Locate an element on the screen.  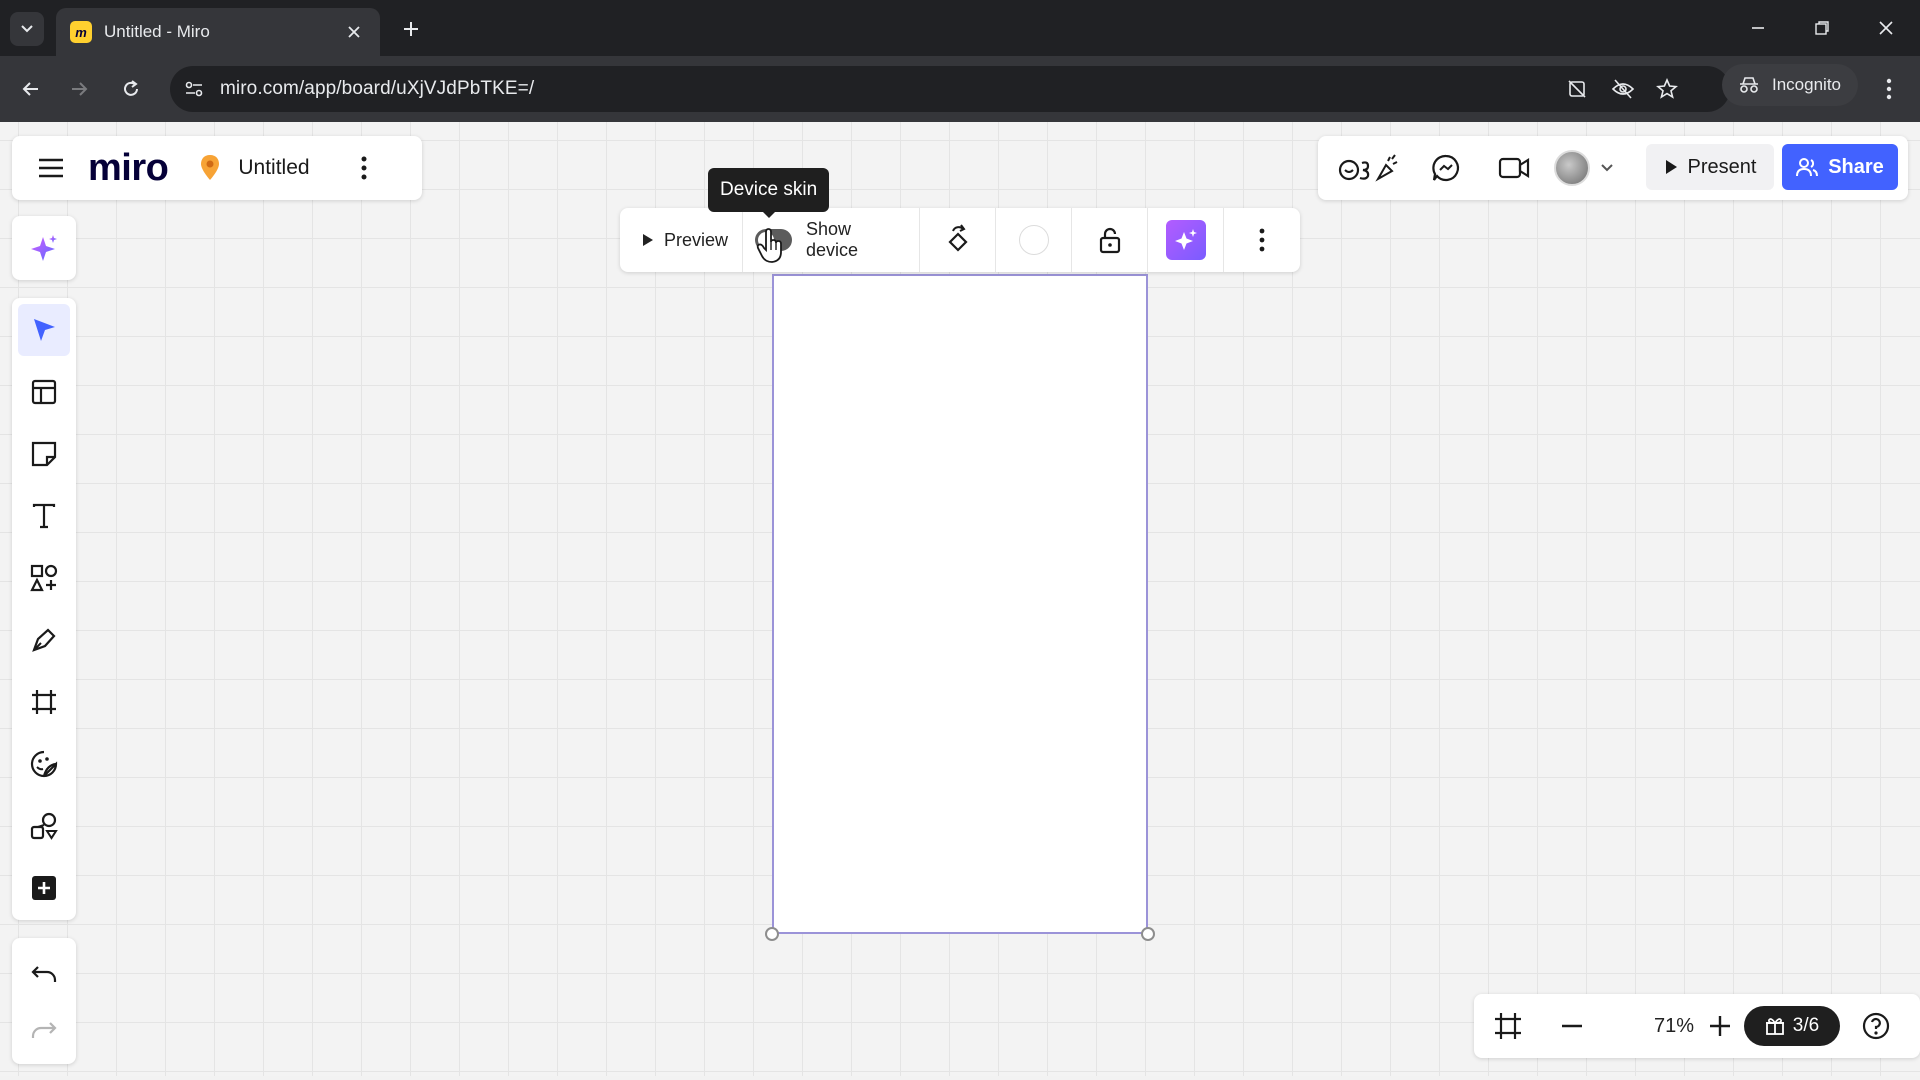
present-button: Present is located at coordinates (1710, 167).